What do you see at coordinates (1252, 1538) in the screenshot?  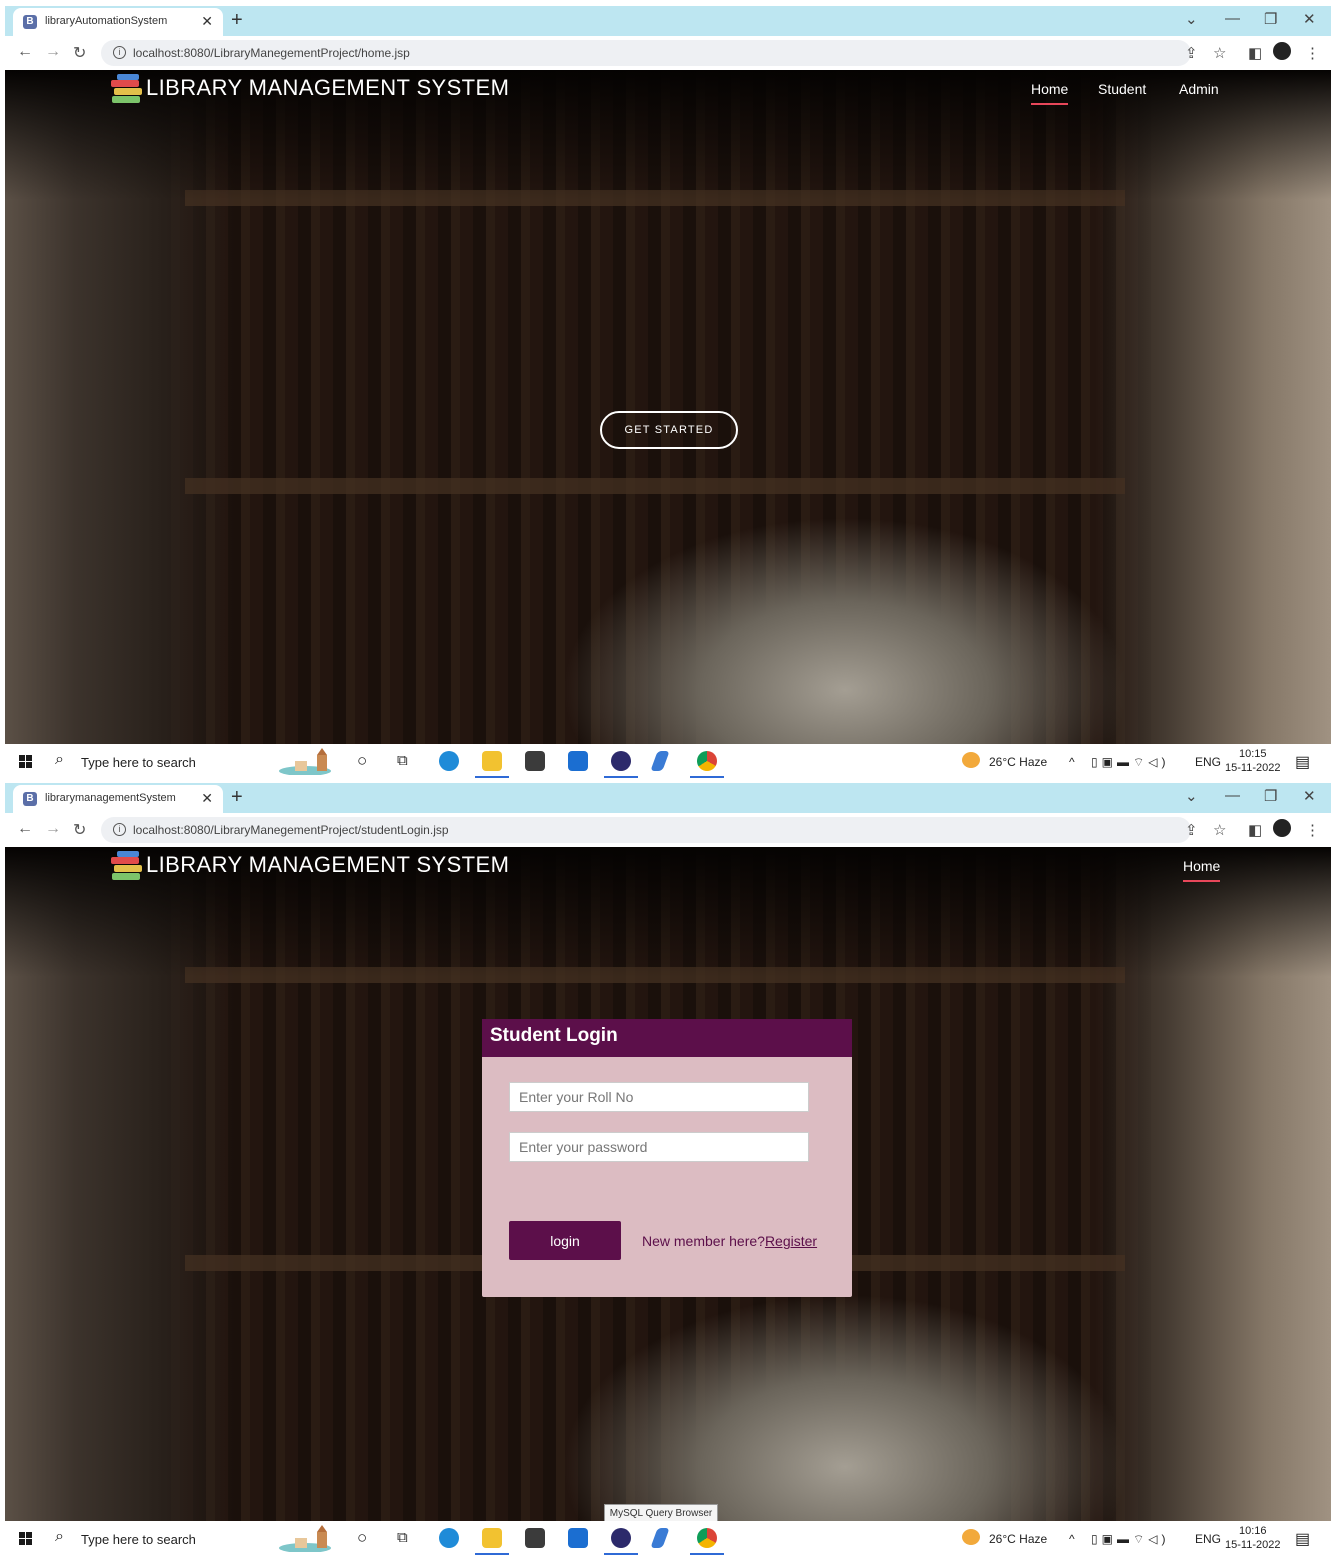 I see `clock: 10:16 15-11-2022` at bounding box center [1252, 1538].